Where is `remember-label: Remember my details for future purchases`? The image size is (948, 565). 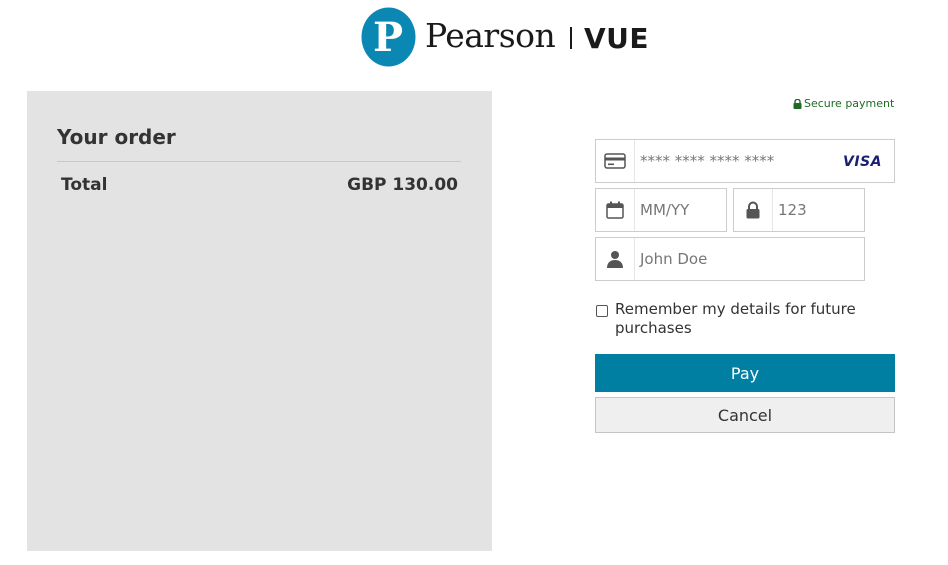
remember-label: Remember my details for future purchases is located at coordinates (750, 319).